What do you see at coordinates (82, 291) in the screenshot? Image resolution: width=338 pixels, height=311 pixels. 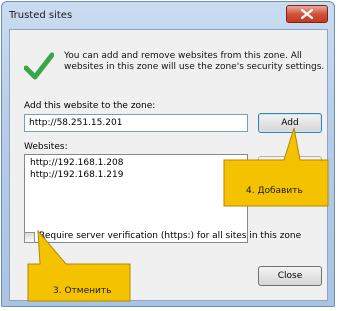 I see `cancel-hint-text: 3. Отменить` at bounding box center [82, 291].